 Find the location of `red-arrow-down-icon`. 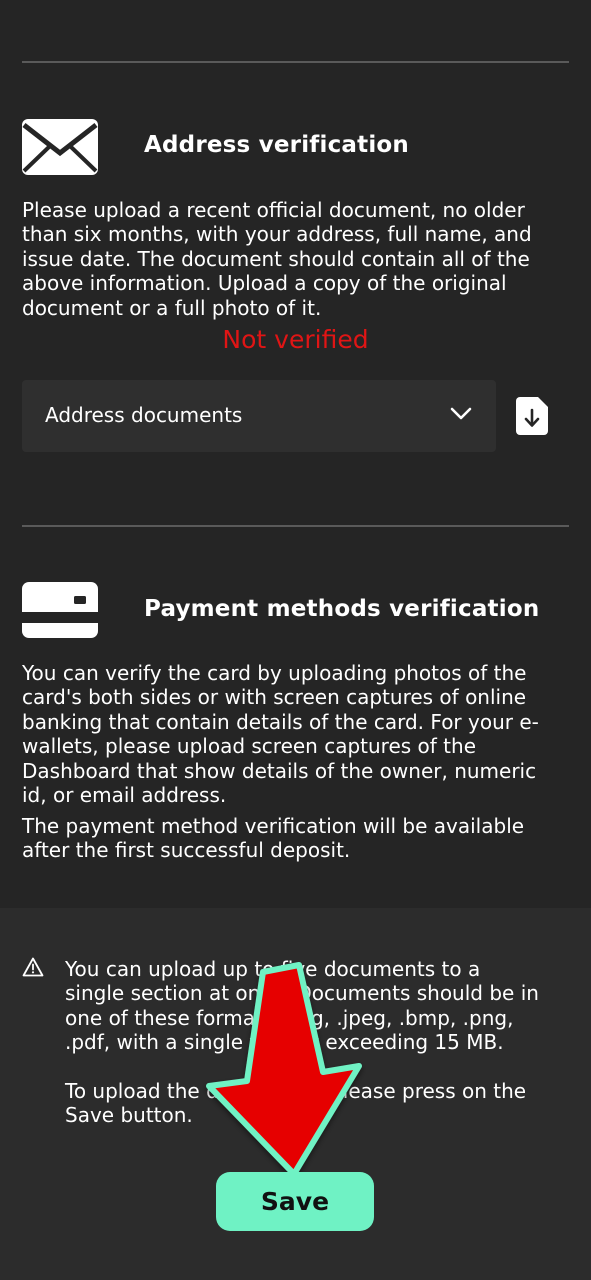

red-arrow-down-icon is located at coordinates (285, 1074).